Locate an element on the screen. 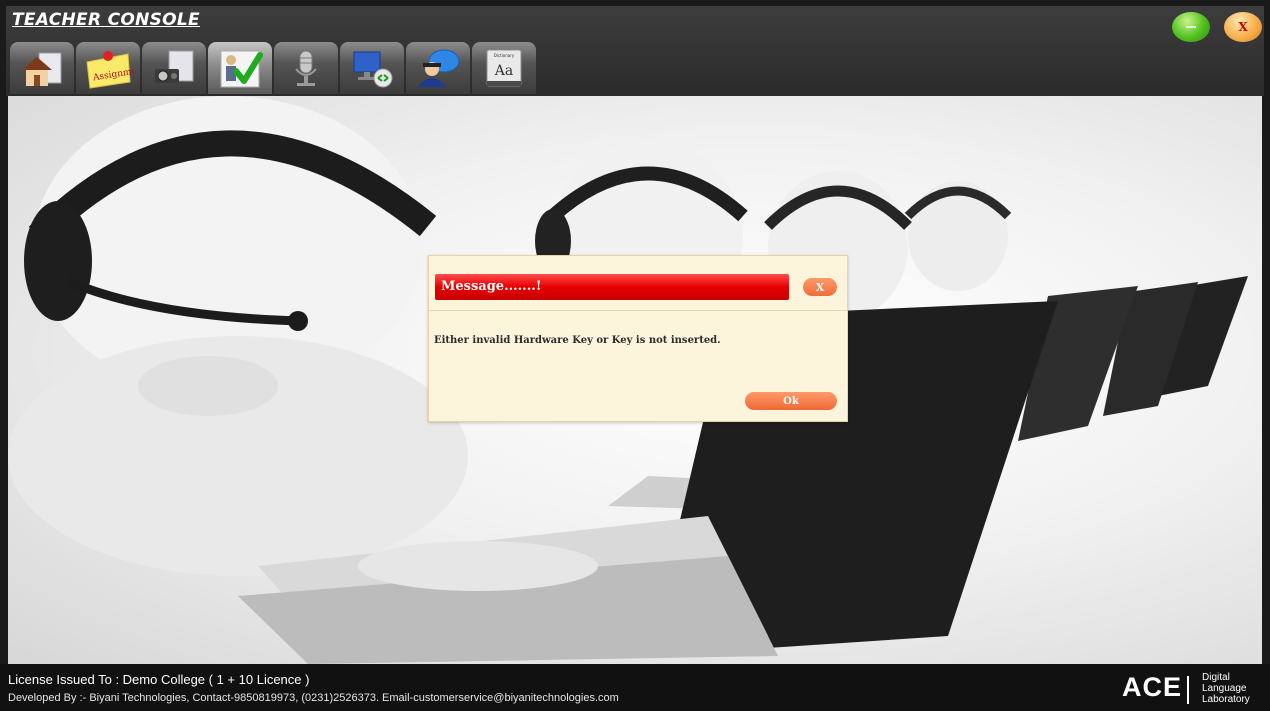 The image size is (1270, 711). toolbar-assignment-button: Assignment is located at coordinates (108, 68).